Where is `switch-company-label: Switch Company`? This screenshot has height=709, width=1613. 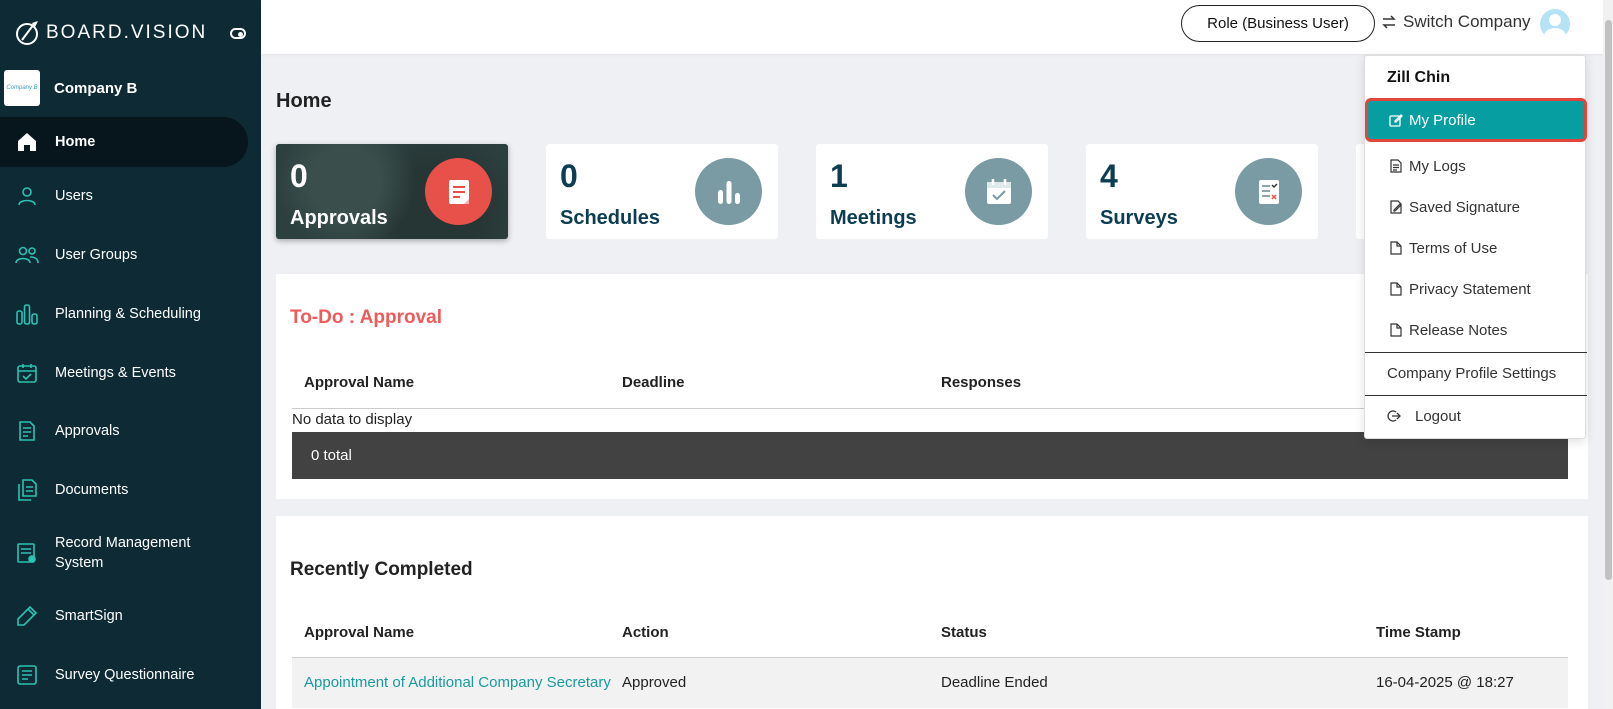
switch-company-label: Switch Company is located at coordinates (1467, 21).